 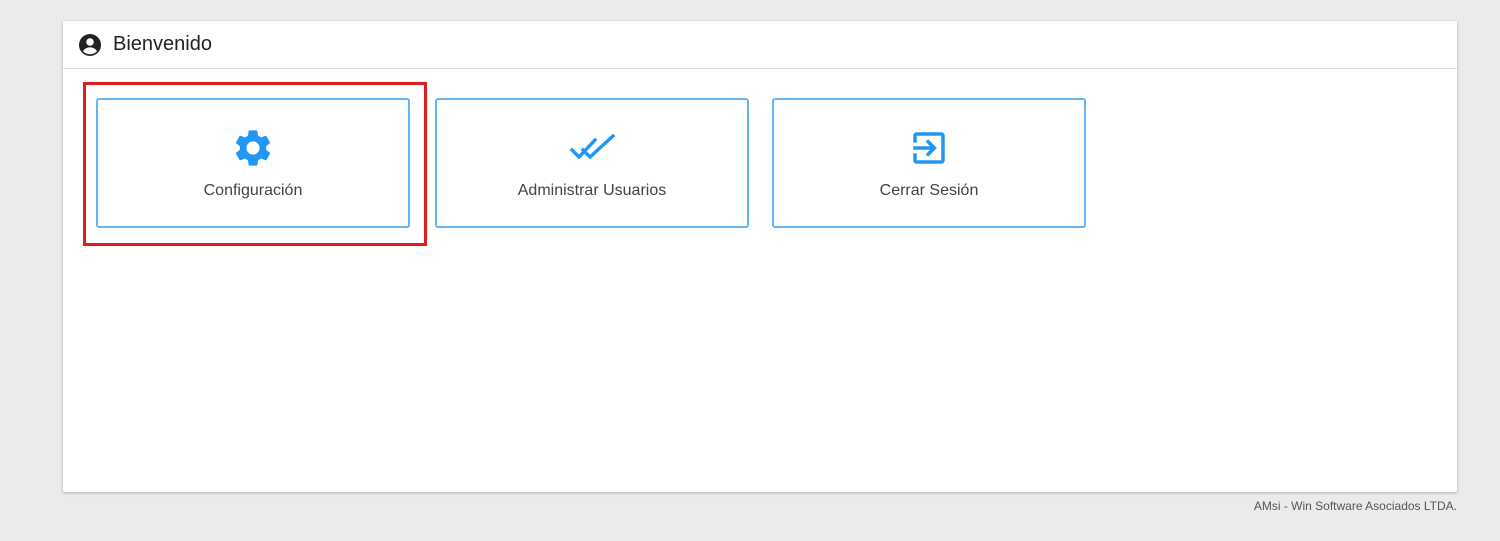 I want to click on page-title: Bienvenido, so click(x=162, y=44).